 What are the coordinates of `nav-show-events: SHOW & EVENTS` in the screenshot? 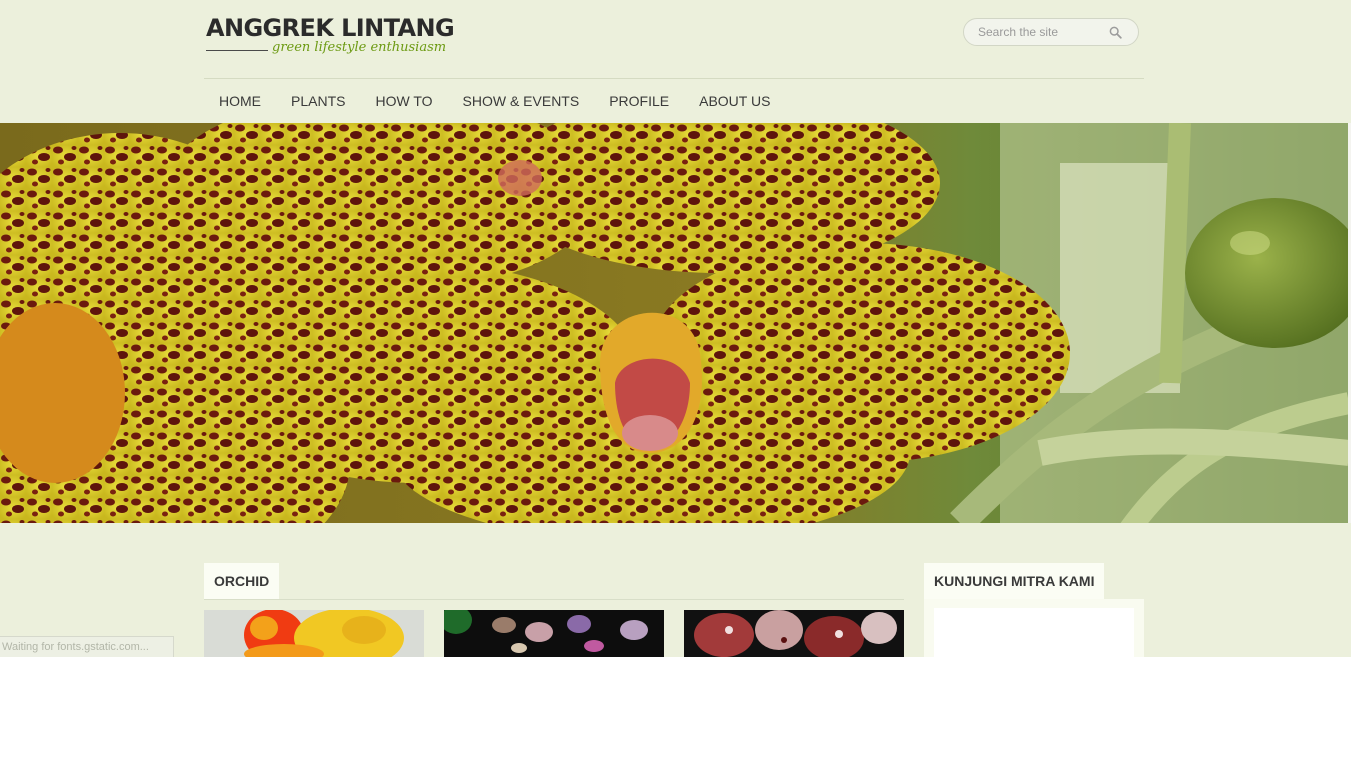 It's located at (521, 101).